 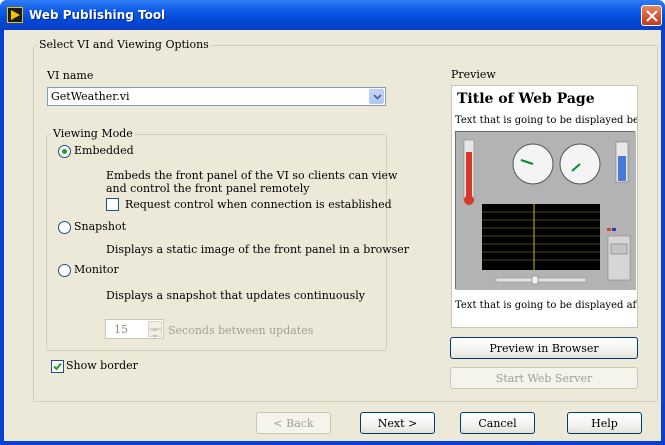 I want to click on viewing-mode-label: Viewing Mode, so click(x=93, y=133).